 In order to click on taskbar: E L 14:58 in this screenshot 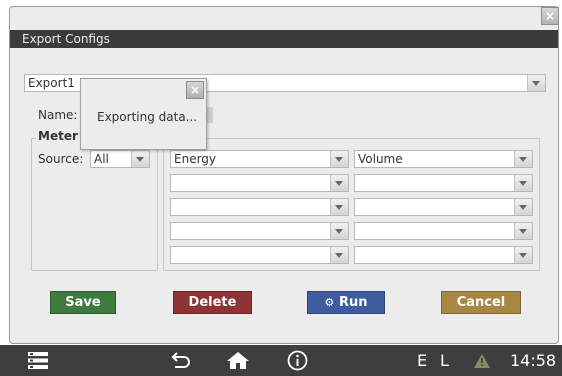, I will do `click(281, 360)`.